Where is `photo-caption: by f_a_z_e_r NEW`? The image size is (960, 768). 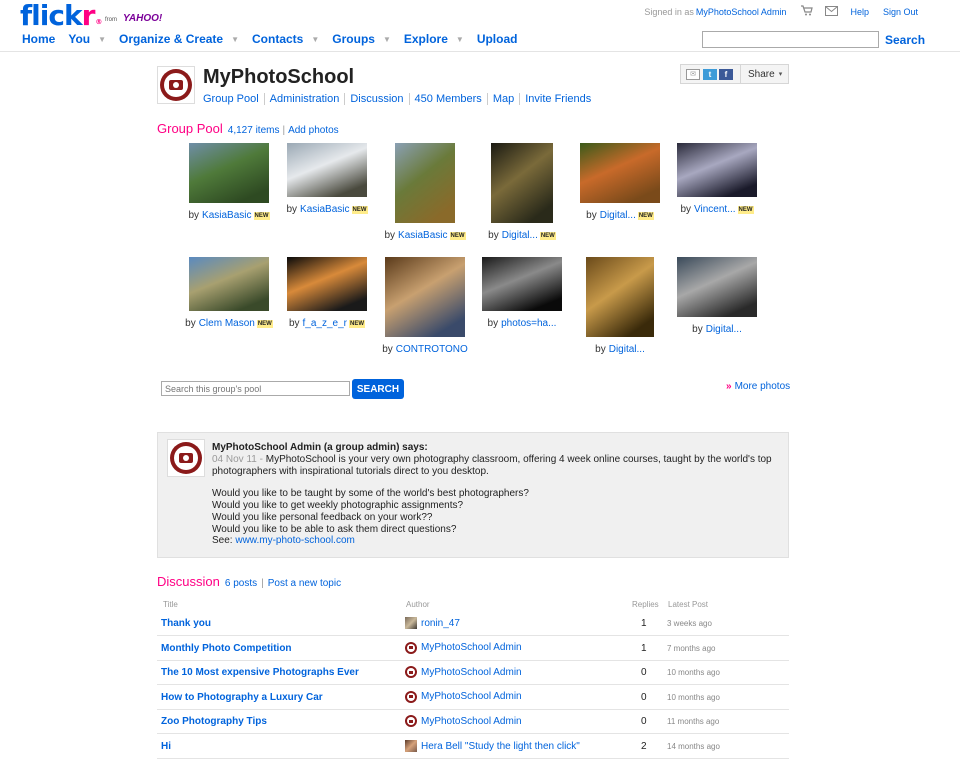 photo-caption: by f_a_z_e_r NEW is located at coordinates (327, 323).